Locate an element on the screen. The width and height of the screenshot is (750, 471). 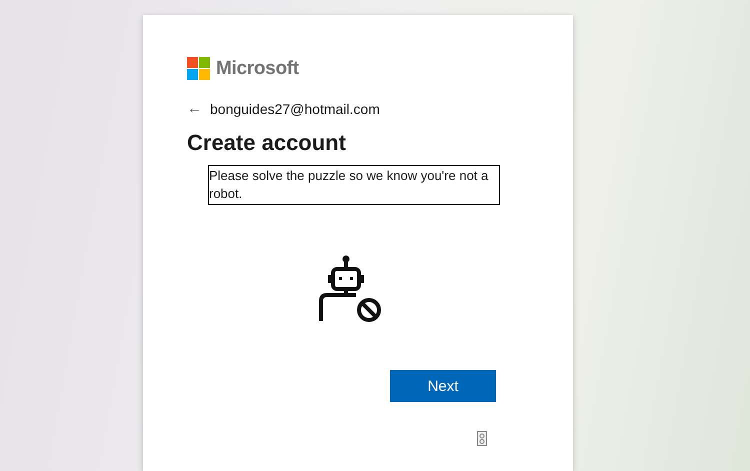
account-email: bonguides27@hotmail.com is located at coordinates (295, 108).